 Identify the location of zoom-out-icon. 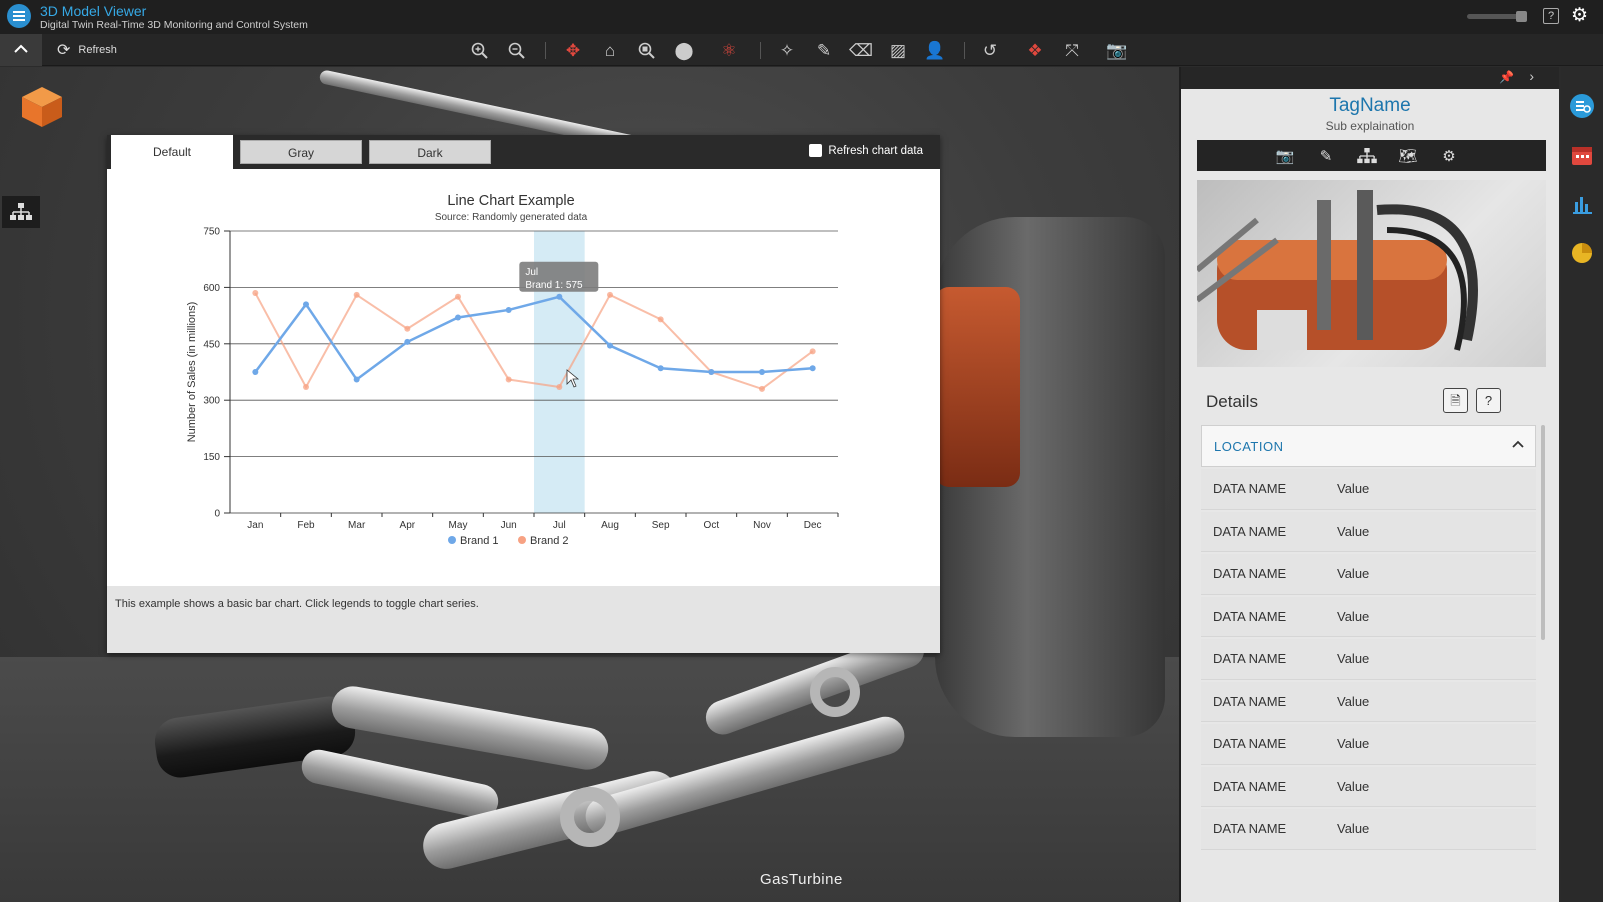
(517, 51).